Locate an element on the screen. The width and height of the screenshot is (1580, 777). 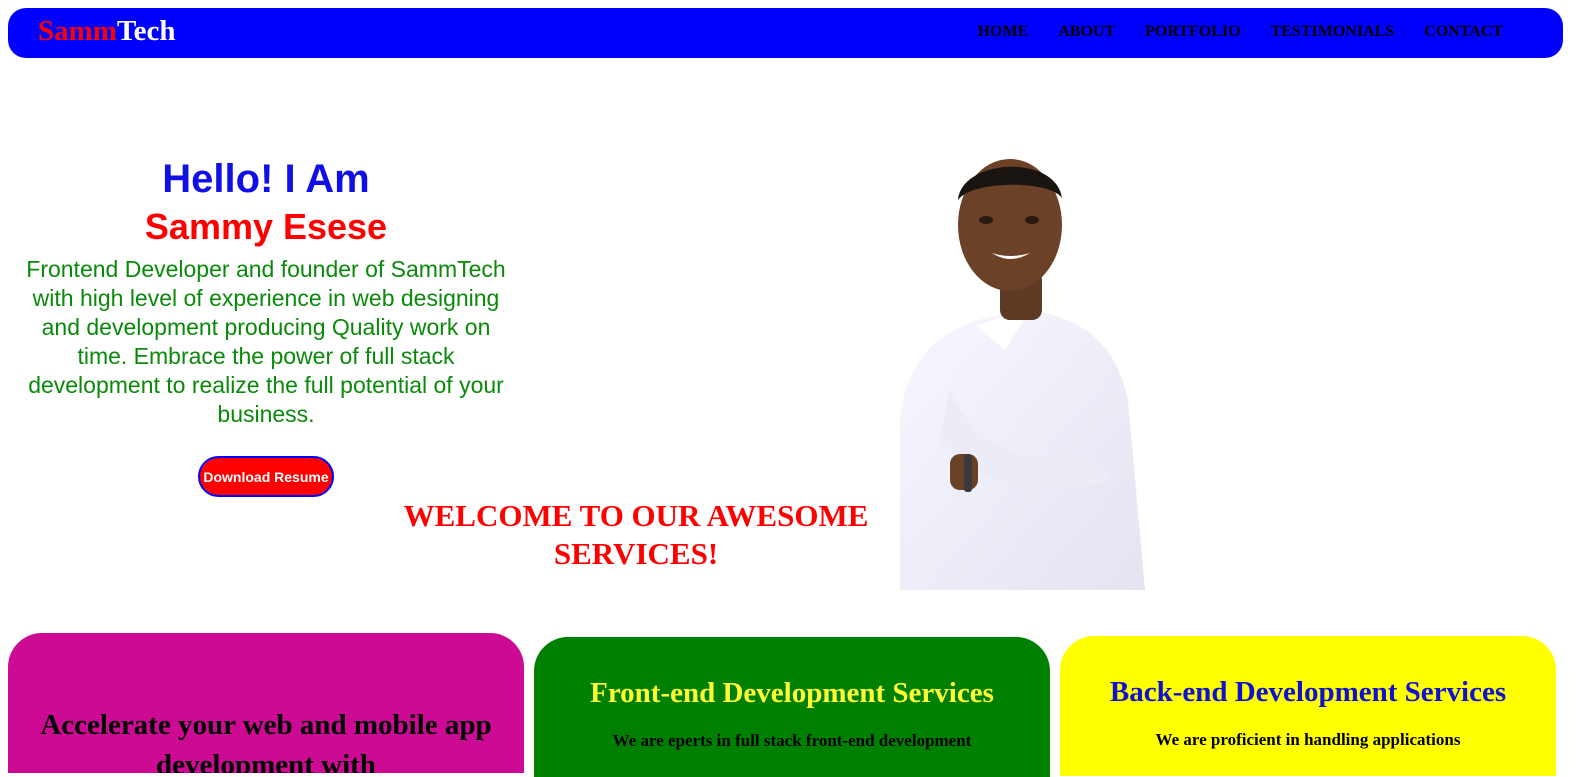
nav-contact: CONTACT is located at coordinates (1463, 32).